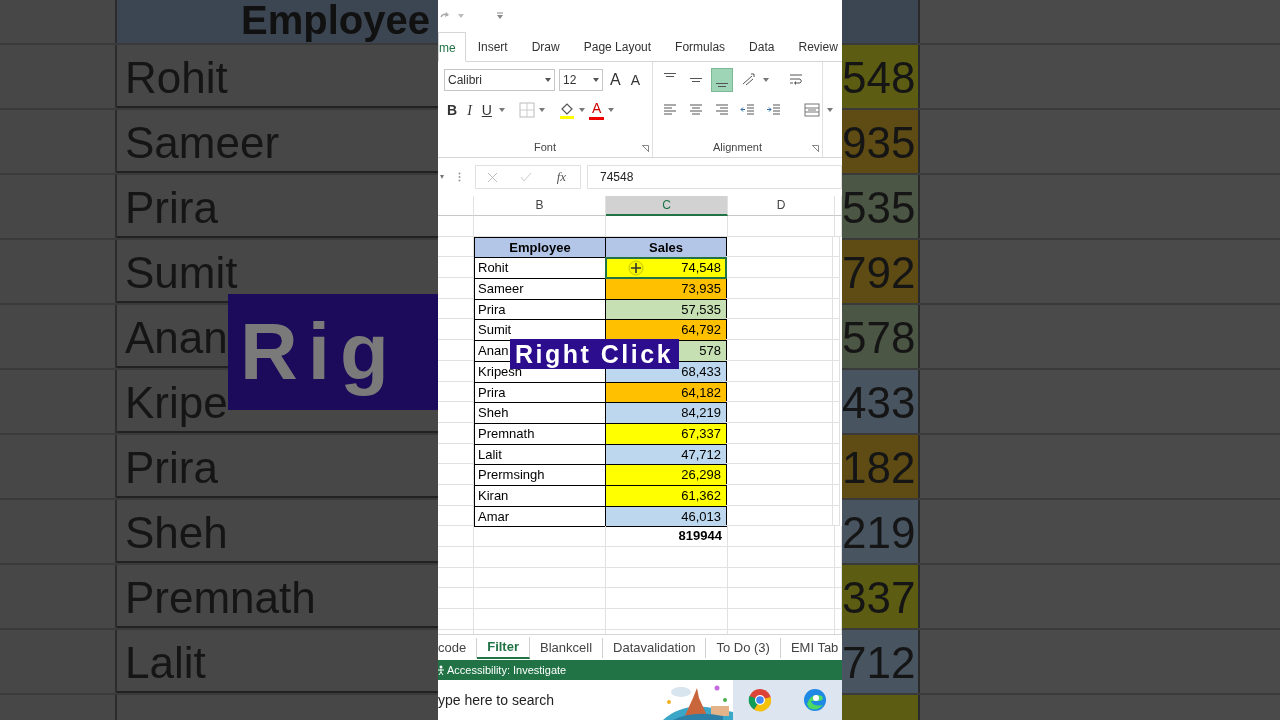 This screenshot has width=1280, height=720. I want to click on left-icon, so click(670, 110).